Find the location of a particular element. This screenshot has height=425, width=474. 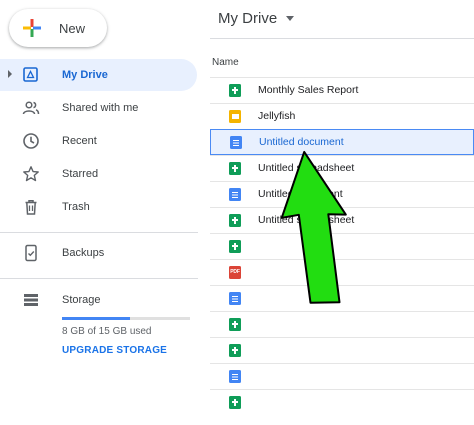

new-button-label: New is located at coordinates (72, 28).